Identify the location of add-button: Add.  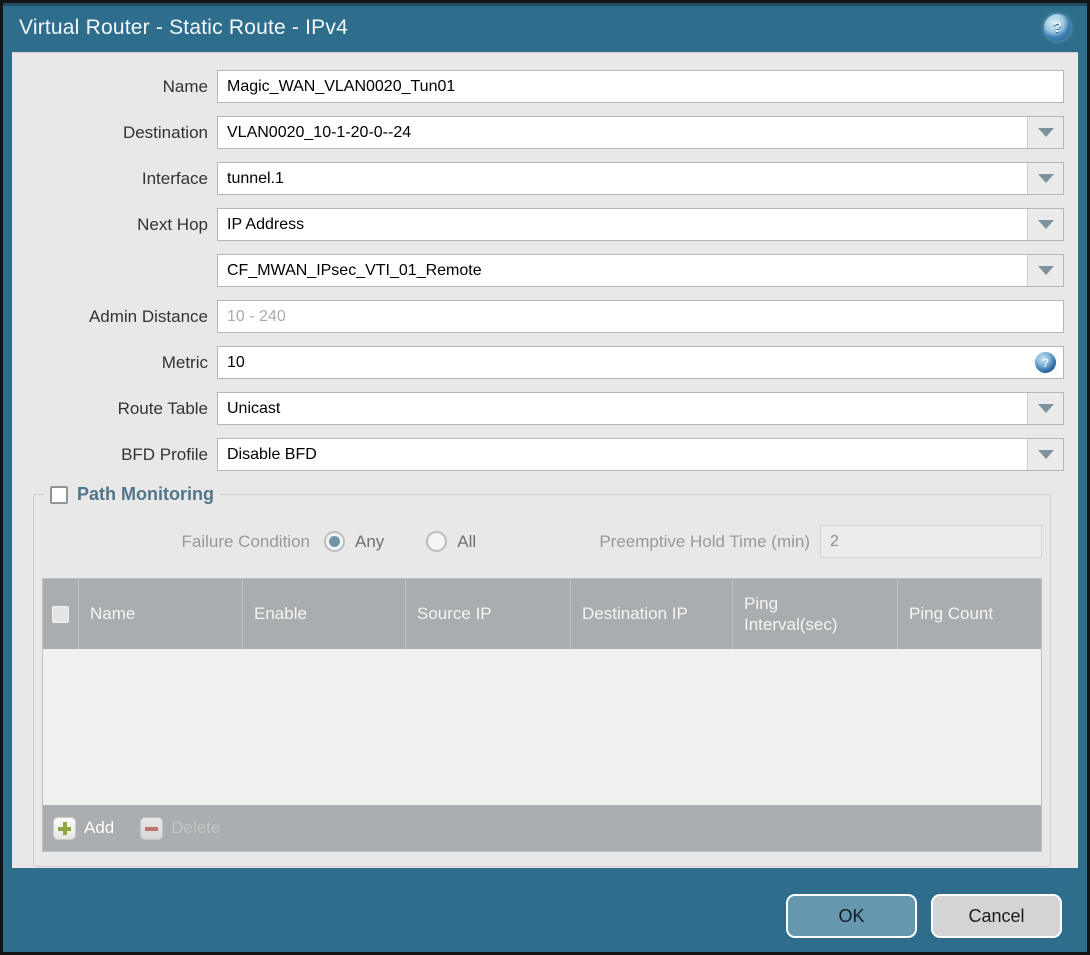
(84, 828).